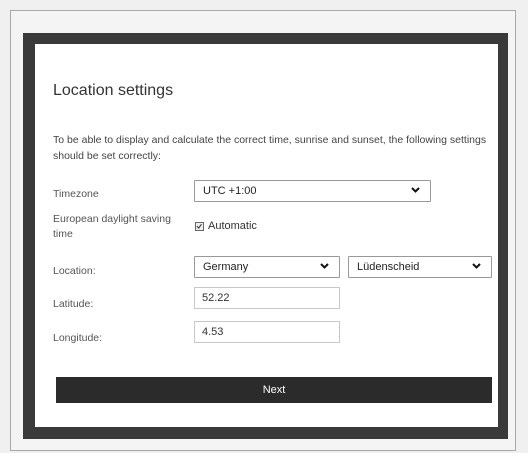 The image size is (528, 453). What do you see at coordinates (112, 226) in the screenshot?
I see `dst-label: European daylight saving time` at bounding box center [112, 226].